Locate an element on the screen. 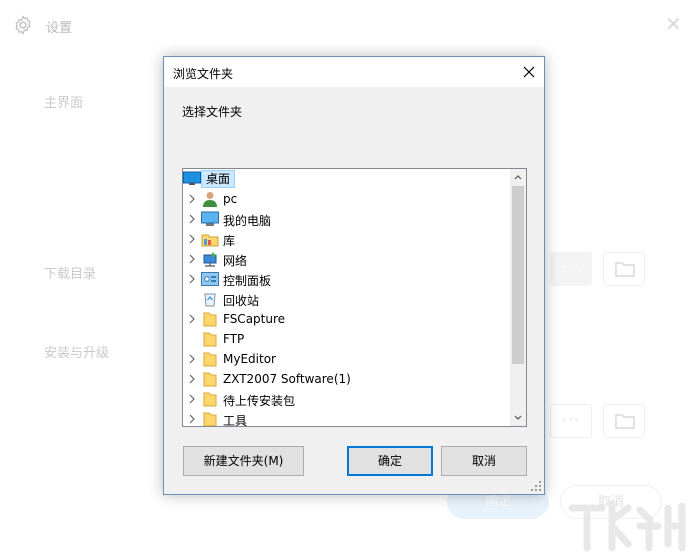 This screenshot has width=700, height=560. tree-item-folder: ZXT2007 Software(1) is located at coordinates (346, 379).